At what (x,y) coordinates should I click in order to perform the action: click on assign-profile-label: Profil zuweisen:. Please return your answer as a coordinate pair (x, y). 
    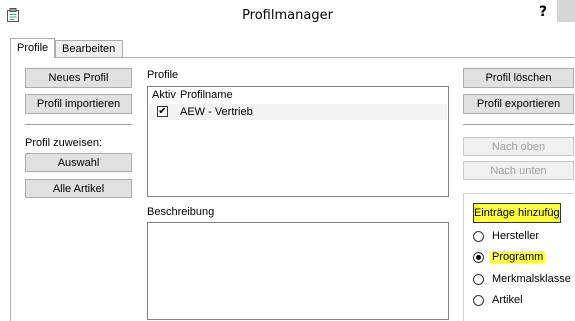
    Looking at the image, I should click on (64, 143).